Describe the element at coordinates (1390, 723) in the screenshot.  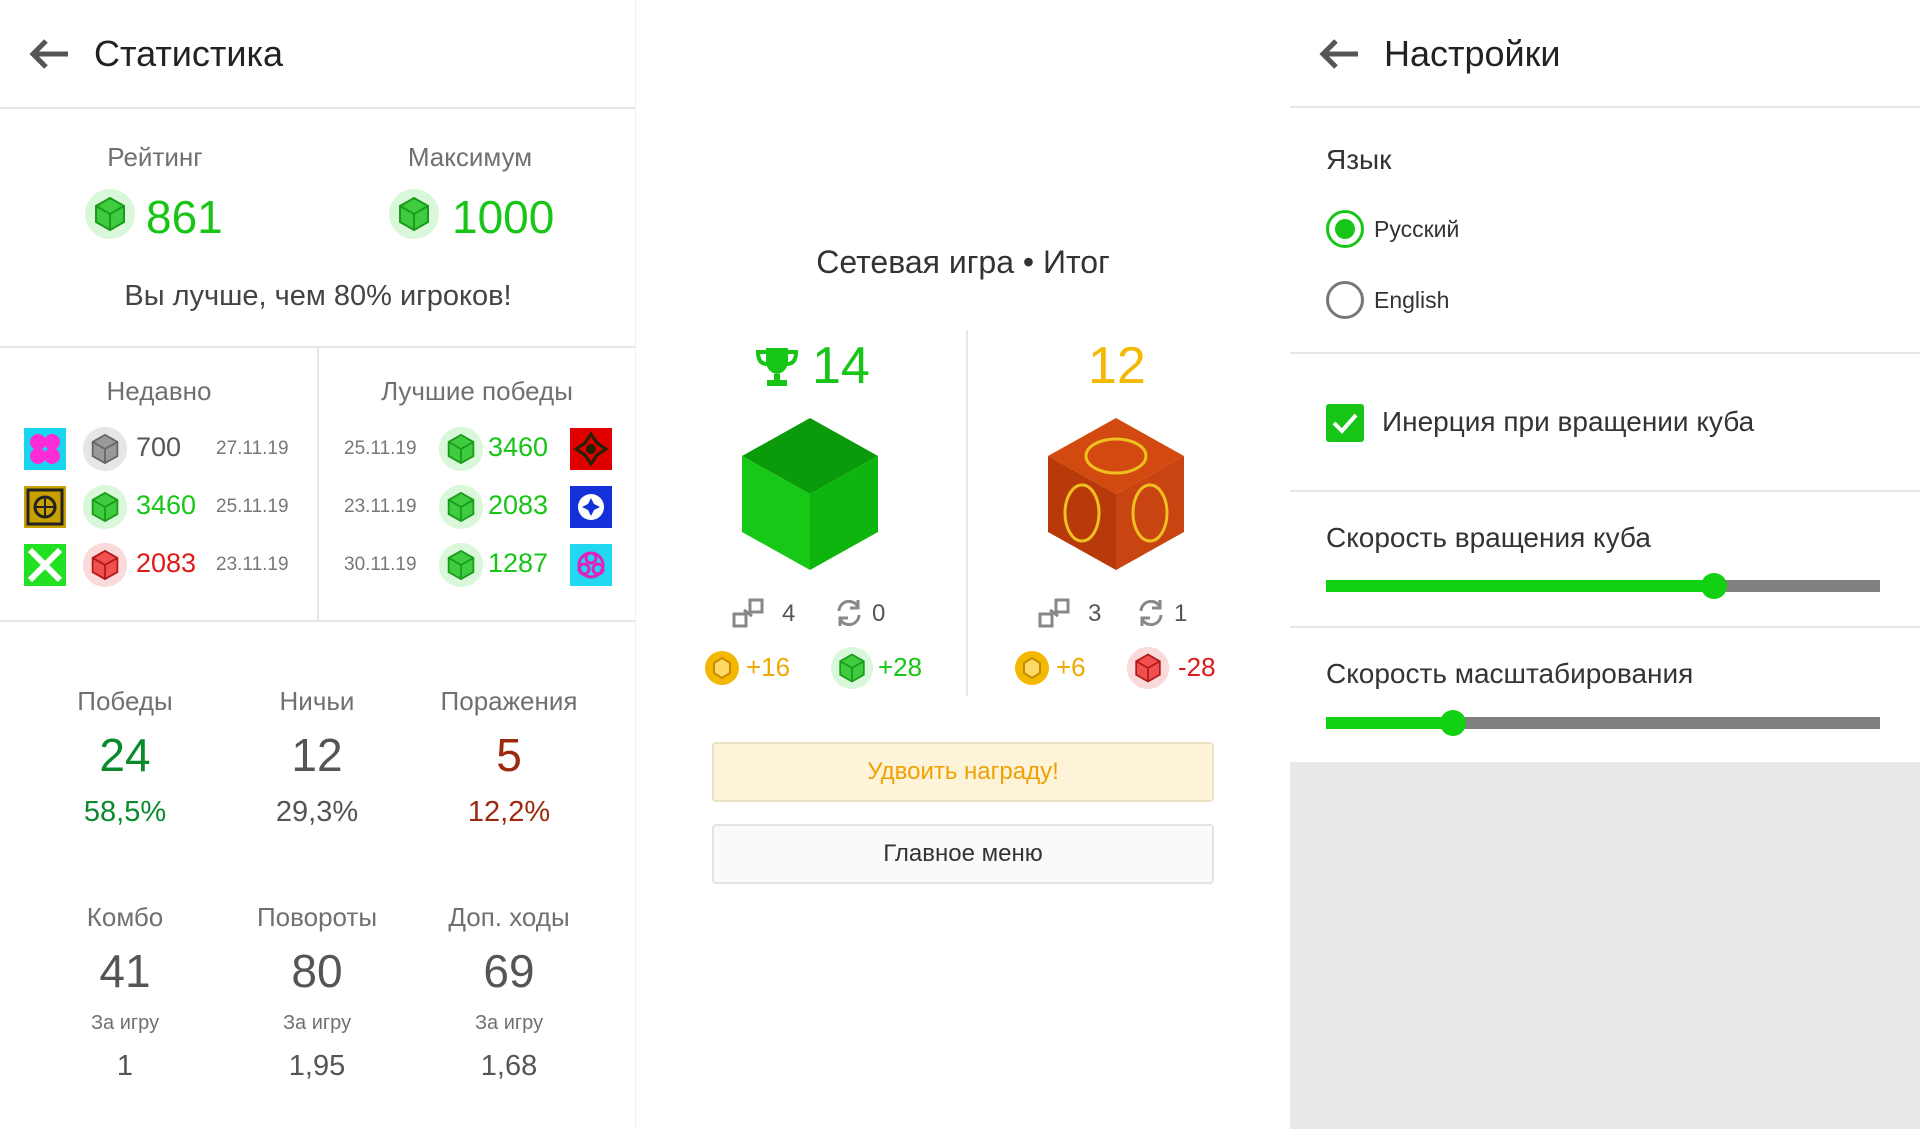
I see `zoom-speed-fill` at that location.